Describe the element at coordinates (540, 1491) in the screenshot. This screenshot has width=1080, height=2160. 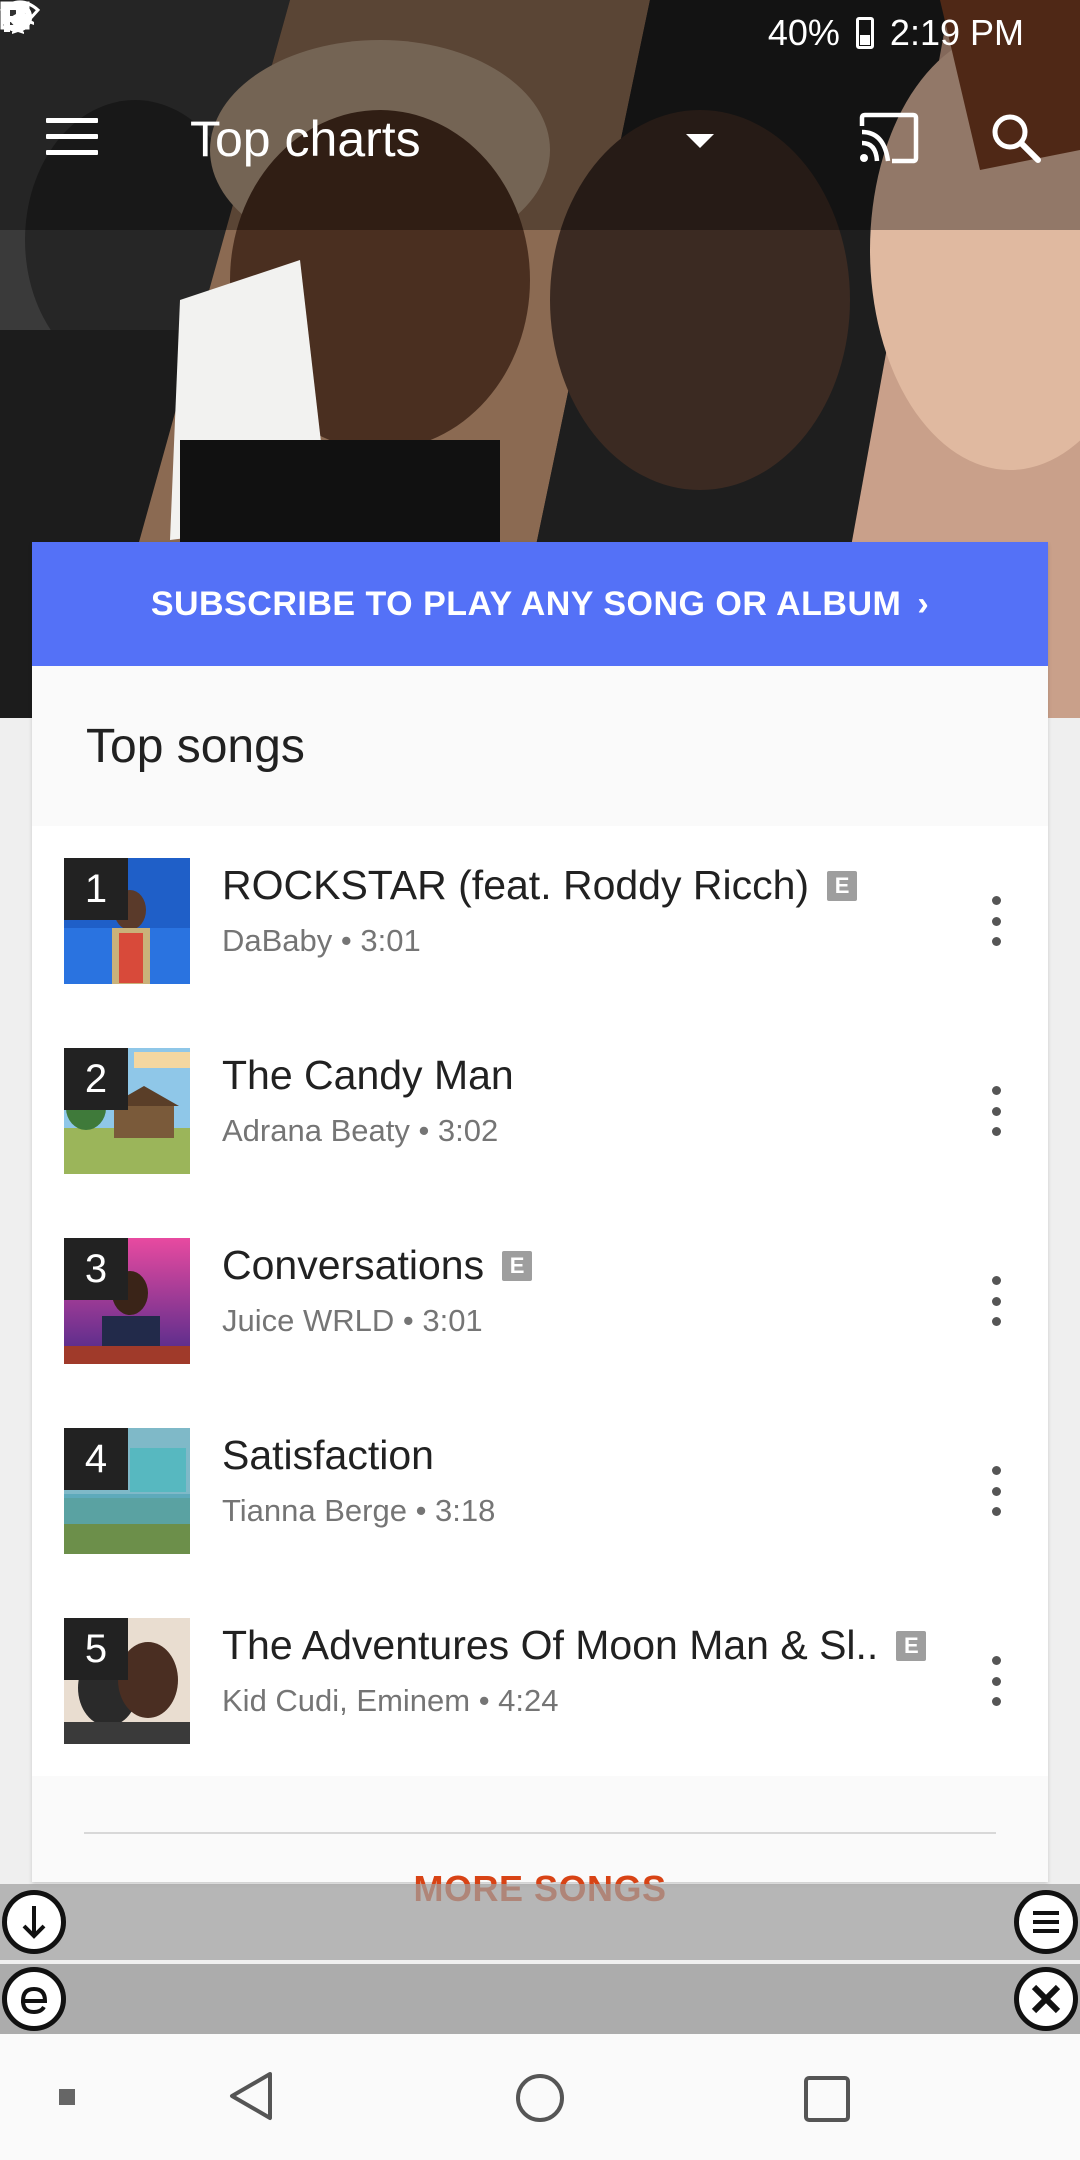
I see `song-row: 4 Satisfaction Tianna Berge • 3:18` at that location.